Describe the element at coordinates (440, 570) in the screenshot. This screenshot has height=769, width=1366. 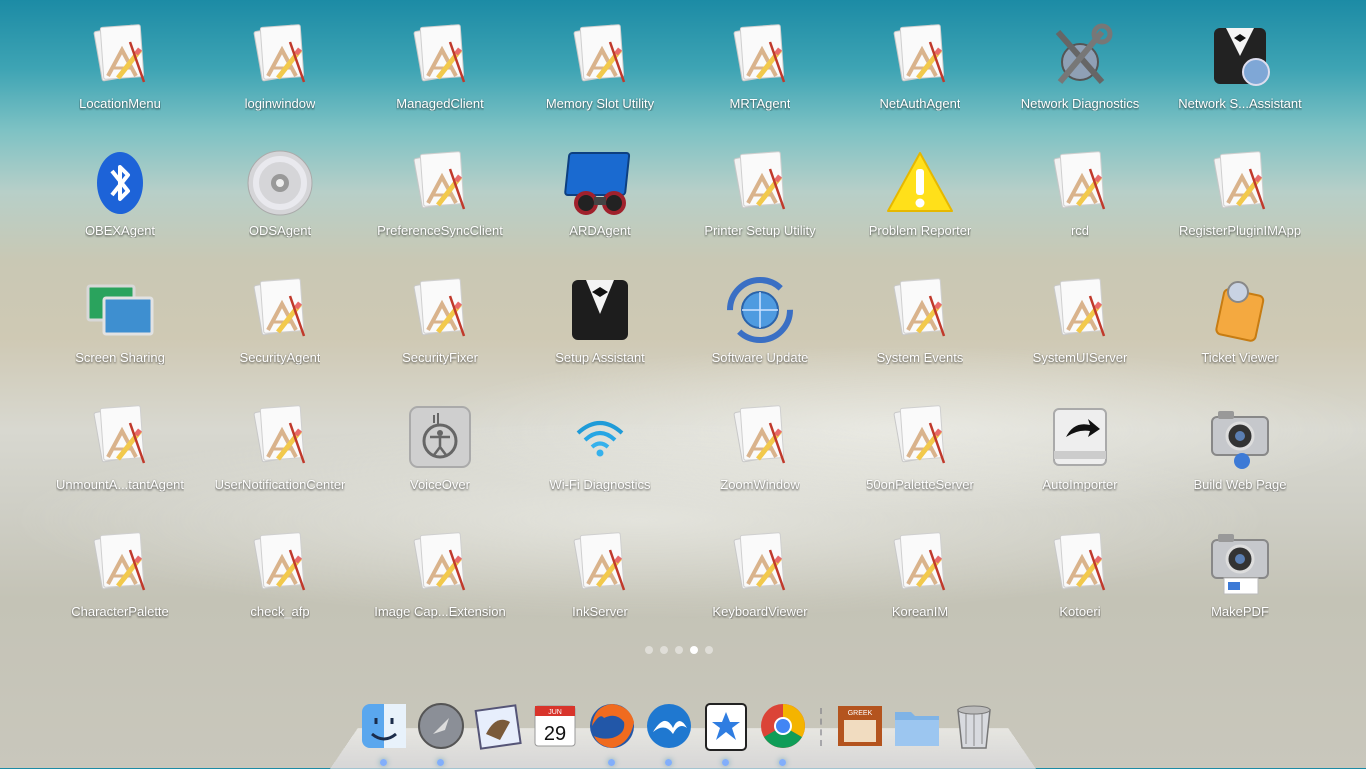
I see `app-tile: Image Cap...Extension` at that location.